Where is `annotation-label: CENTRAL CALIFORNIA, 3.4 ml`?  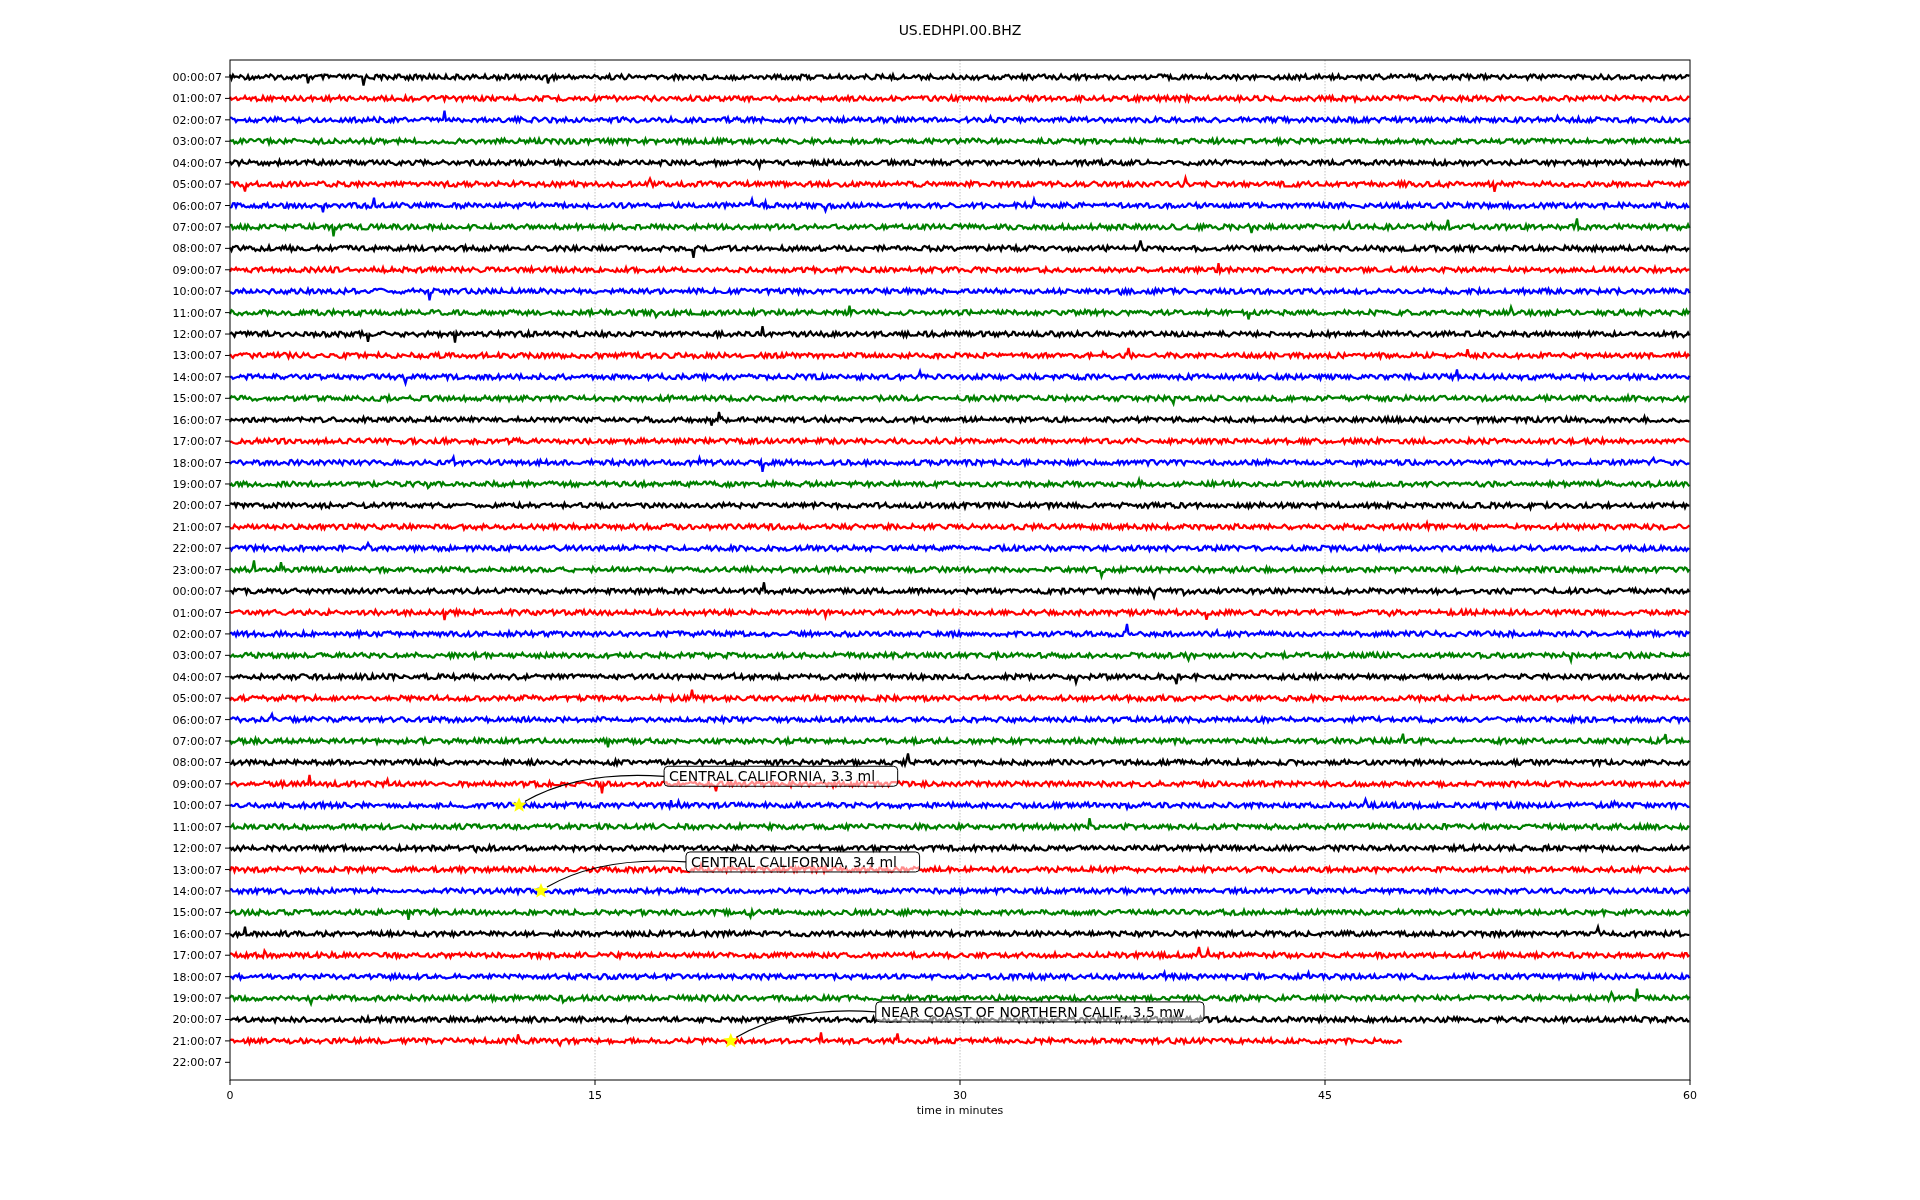
annotation-label: CENTRAL CALIFORNIA, 3.4 ml is located at coordinates (803, 862).